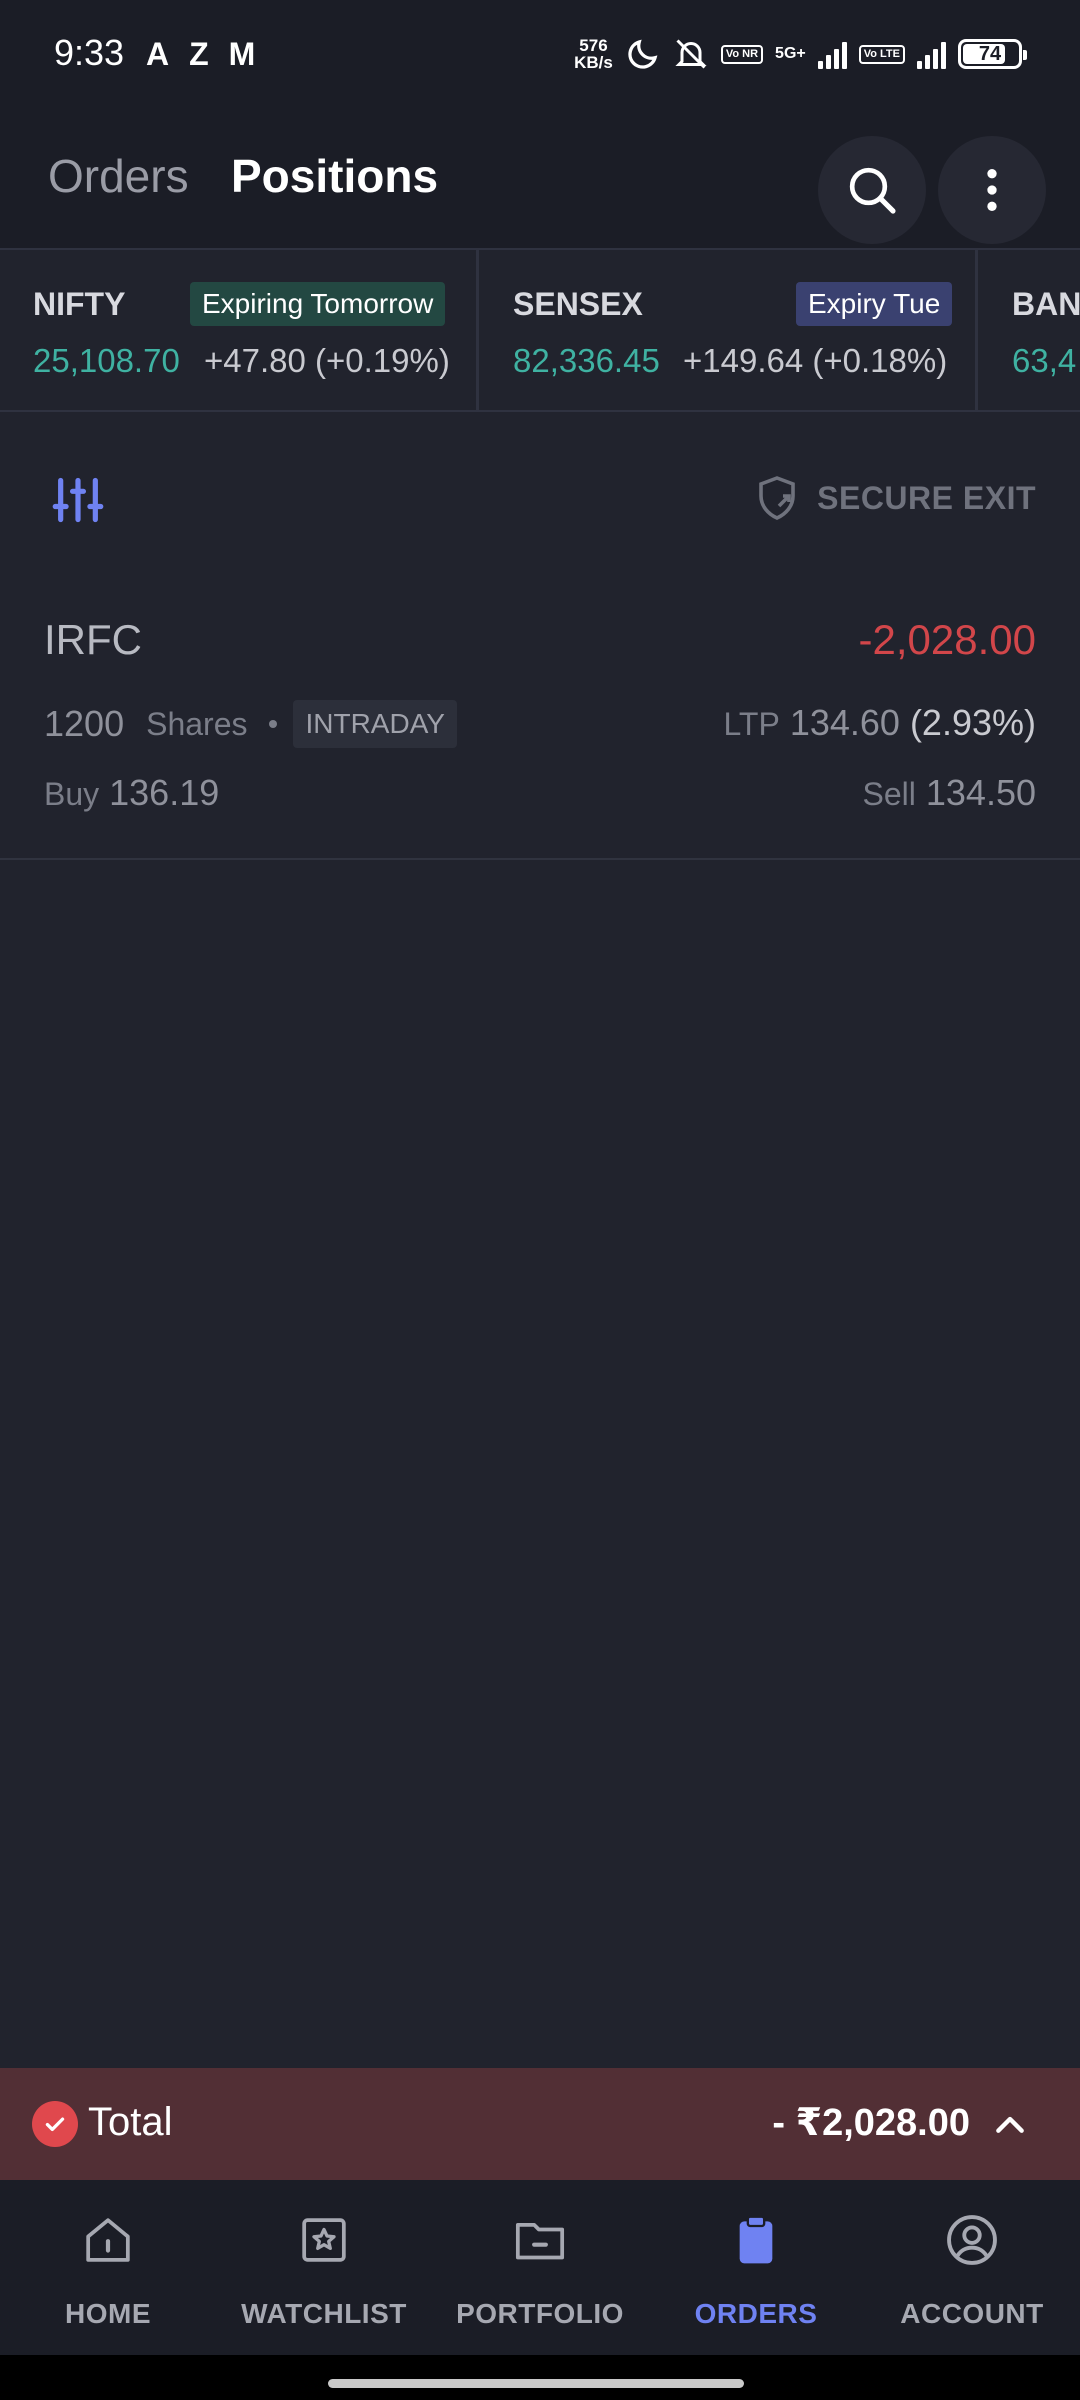 This screenshot has width=1080, height=2400. Describe the element at coordinates (742, 54) in the screenshot. I see `vonr-icon: Vo NR` at that location.